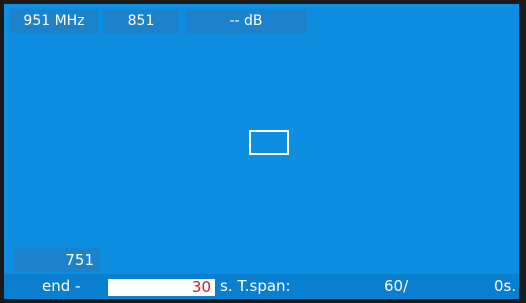  What do you see at coordinates (255, 286) in the screenshot?
I see `tspan-label: s. T.span:` at bounding box center [255, 286].